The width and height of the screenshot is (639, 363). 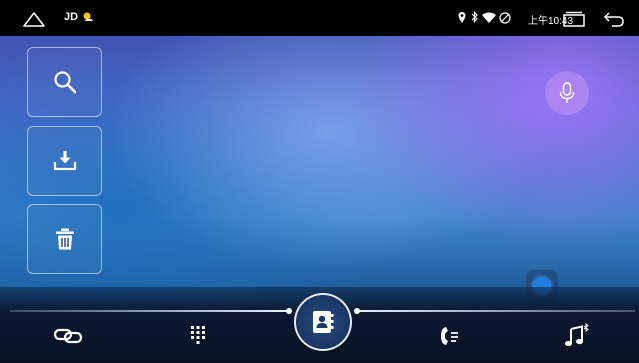 I want to click on status-icons, so click(x=490, y=18).